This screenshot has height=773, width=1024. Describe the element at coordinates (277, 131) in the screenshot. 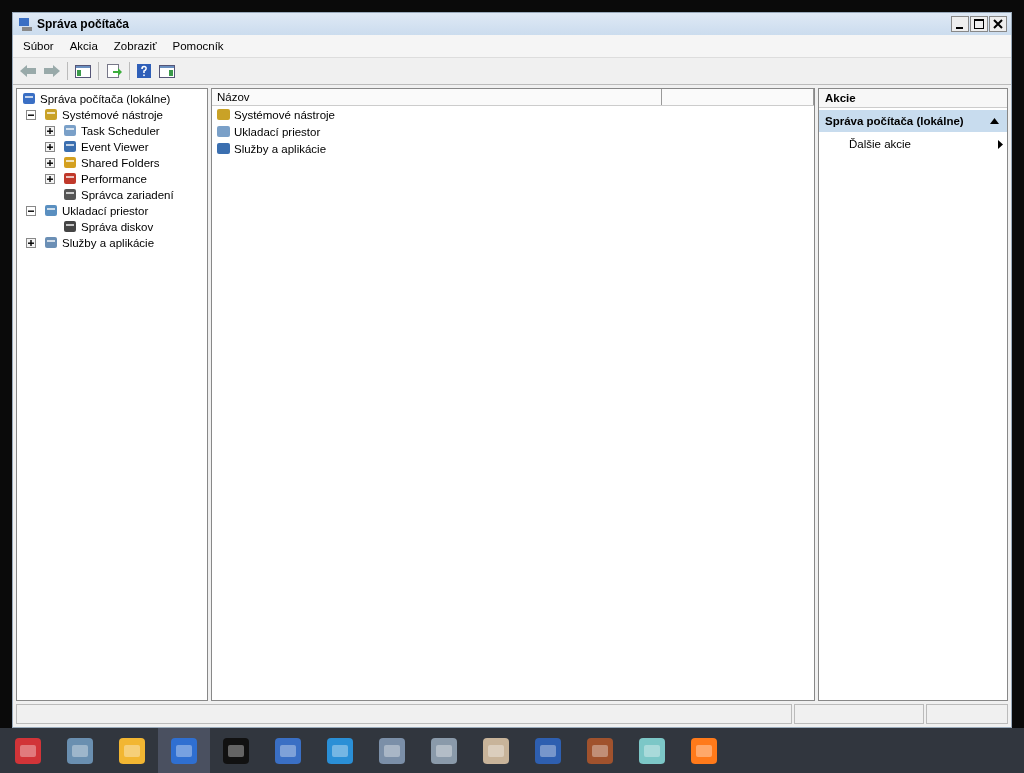

I see `list-item: Ukladací priestor` at that location.